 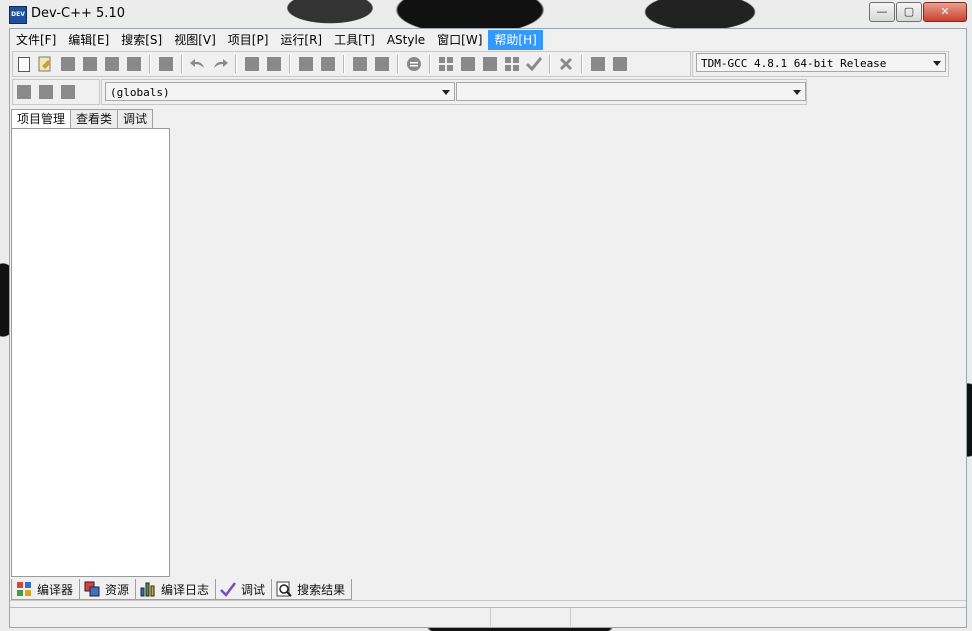 What do you see at coordinates (512, 64) in the screenshot?
I see `rebuild-icon` at bounding box center [512, 64].